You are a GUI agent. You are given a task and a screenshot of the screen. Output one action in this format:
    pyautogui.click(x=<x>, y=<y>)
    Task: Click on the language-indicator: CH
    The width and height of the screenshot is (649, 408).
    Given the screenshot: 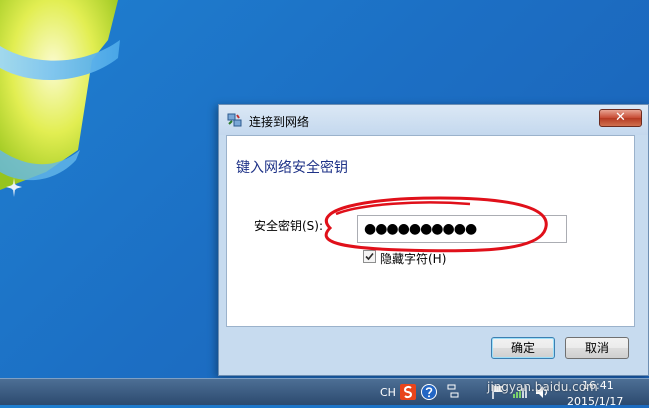 What is the action you would take?
    pyautogui.click(x=388, y=392)
    